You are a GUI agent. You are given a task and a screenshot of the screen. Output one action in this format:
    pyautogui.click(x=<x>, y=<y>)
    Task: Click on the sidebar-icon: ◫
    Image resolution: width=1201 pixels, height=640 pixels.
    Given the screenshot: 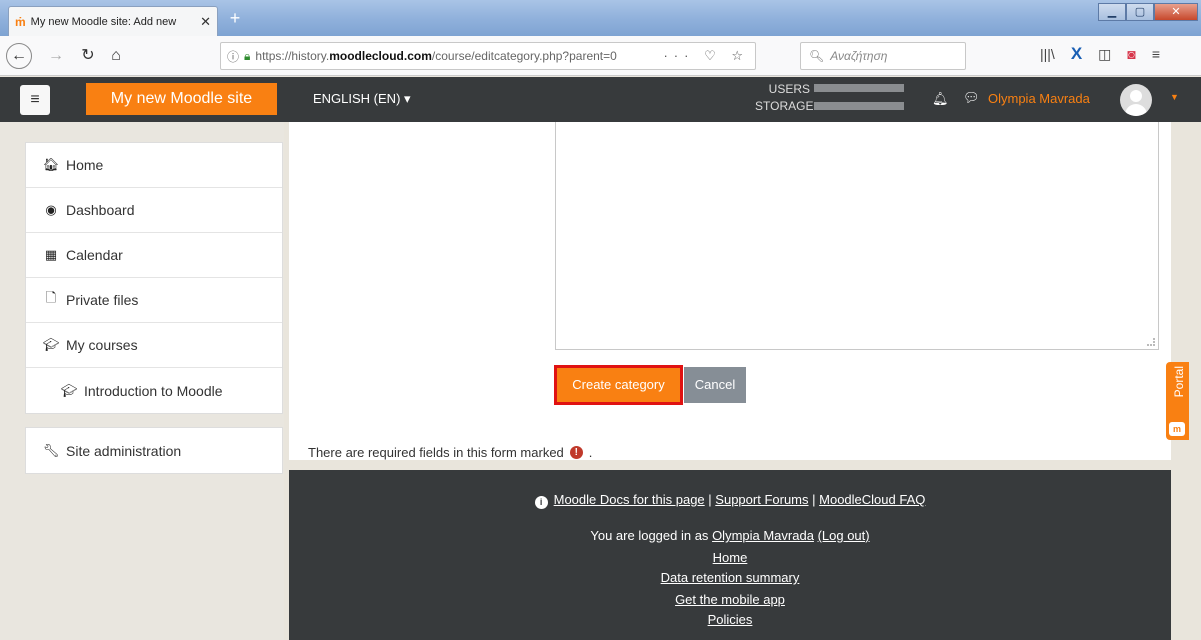 What is the action you would take?
    pyautogui.click(x=1104, y=55)
    